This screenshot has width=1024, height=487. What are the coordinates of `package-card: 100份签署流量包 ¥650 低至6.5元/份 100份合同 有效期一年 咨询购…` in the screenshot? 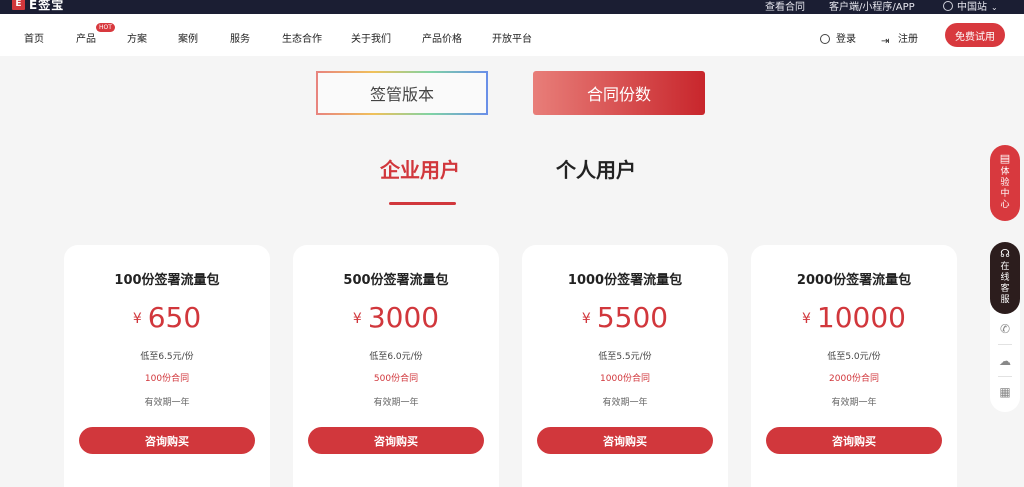 It's located at (167, 366).